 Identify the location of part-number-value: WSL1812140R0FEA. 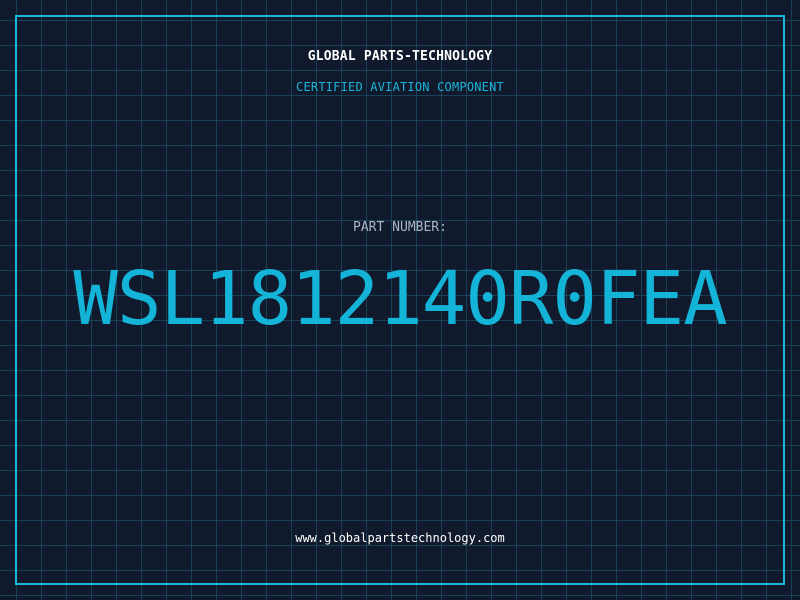
(400, 299).